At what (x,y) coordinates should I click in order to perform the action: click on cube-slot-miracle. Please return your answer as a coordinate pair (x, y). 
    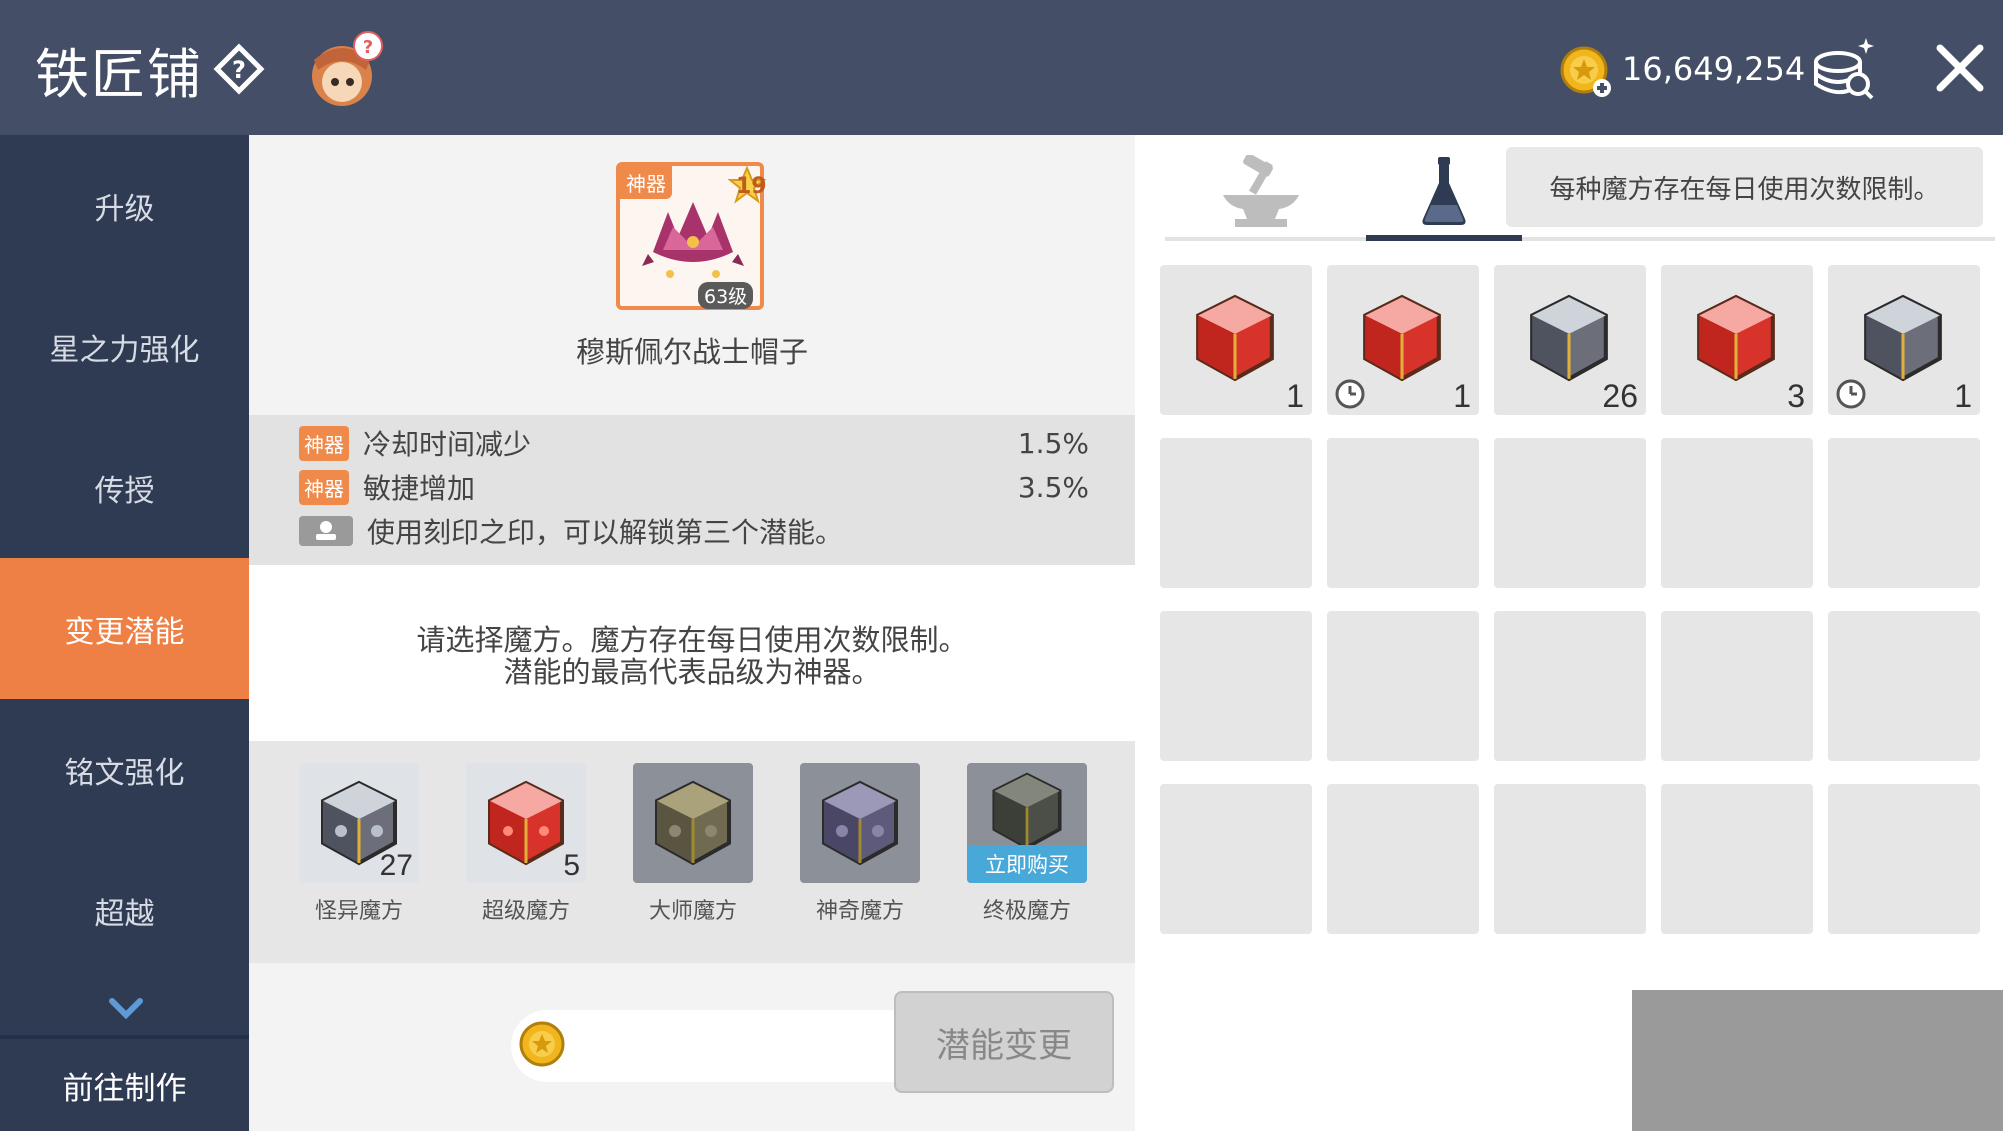
    Looking at the image, I should click on (860, 823).